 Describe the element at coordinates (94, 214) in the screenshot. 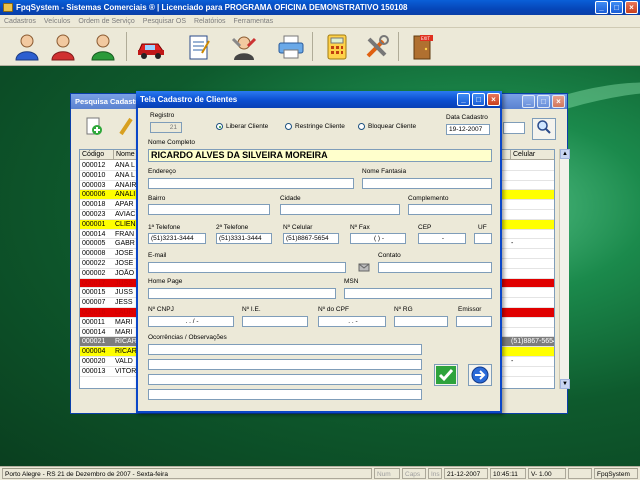

I see `cell-code: 000023` at that location.